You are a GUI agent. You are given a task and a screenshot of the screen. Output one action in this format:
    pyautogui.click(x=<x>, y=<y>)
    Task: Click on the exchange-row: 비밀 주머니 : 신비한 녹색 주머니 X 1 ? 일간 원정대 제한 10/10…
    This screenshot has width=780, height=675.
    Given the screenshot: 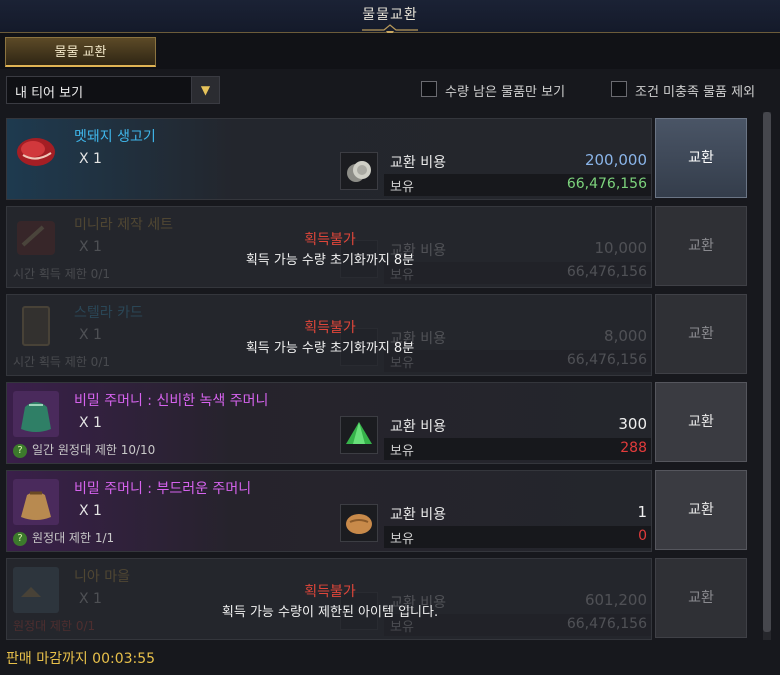 What is the action you would take?
    pyautogui.click(x=376, y=423)
    